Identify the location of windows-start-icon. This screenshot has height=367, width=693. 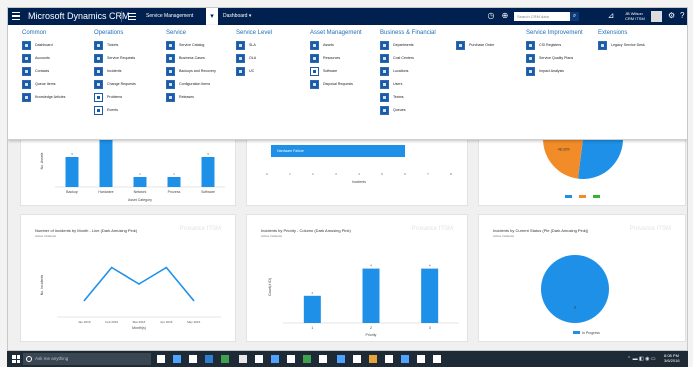
(16, 359).